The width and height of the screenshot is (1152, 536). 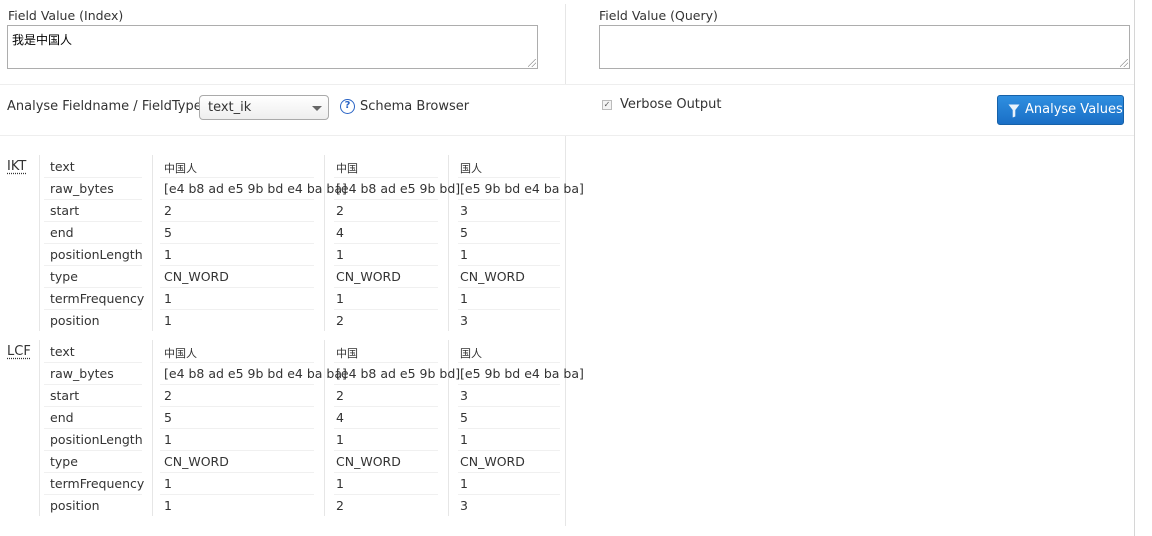 I want to click on funnel-icon, so click(x=1014, y=111).